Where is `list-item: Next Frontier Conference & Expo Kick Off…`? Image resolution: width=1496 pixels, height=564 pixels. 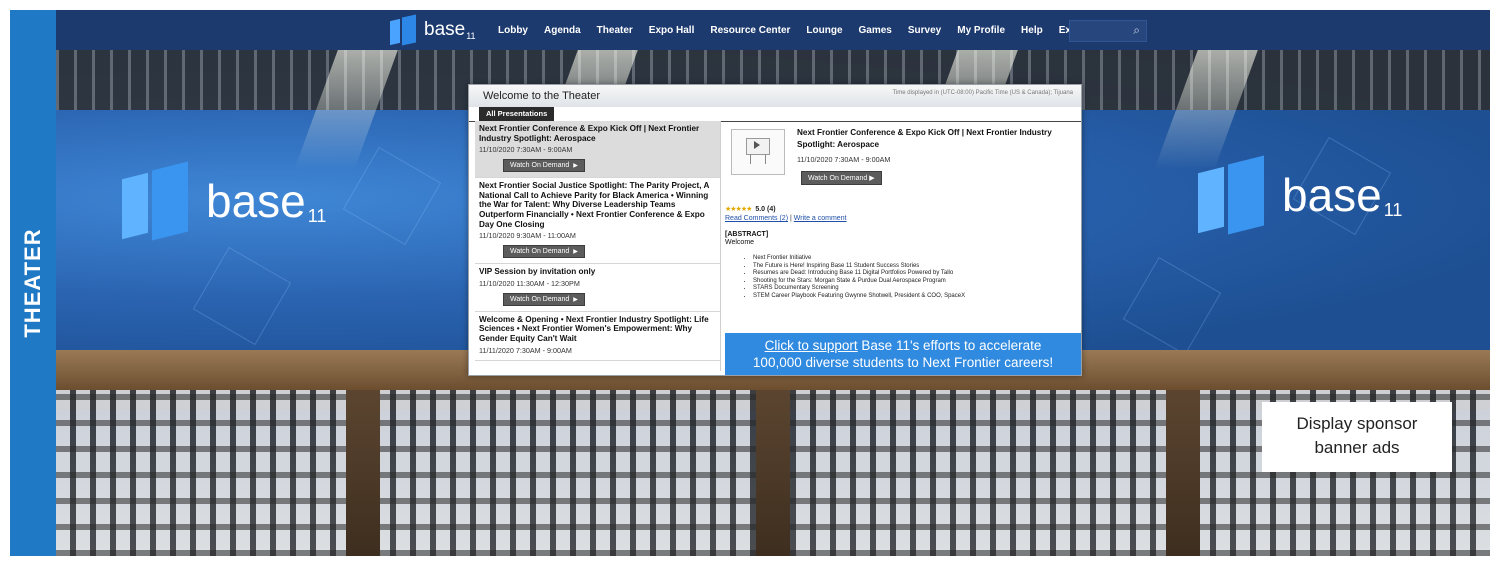 list-item: Next Frontier Conference & Expo Kick Off… is located at coordinates (597, 150).